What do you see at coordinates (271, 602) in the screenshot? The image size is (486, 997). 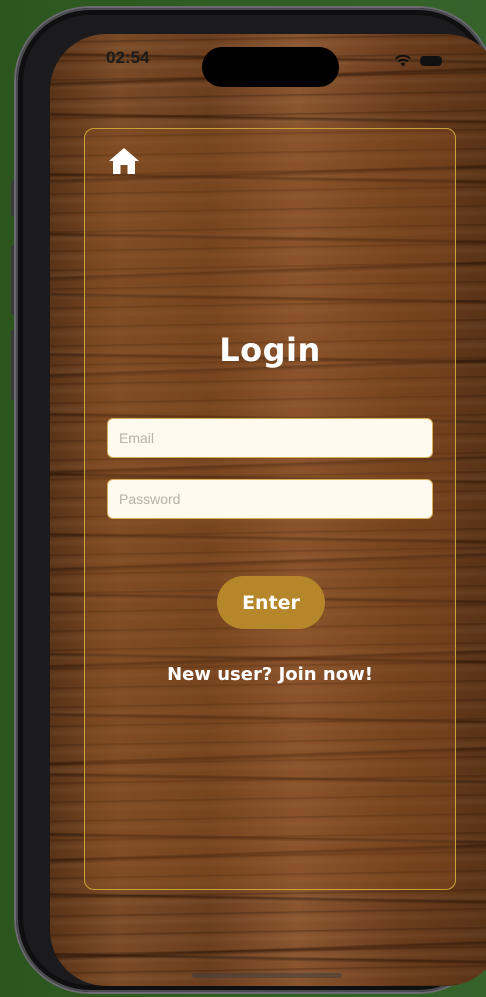 I see `enter-button: Enter` at bounding box center [271, 602].